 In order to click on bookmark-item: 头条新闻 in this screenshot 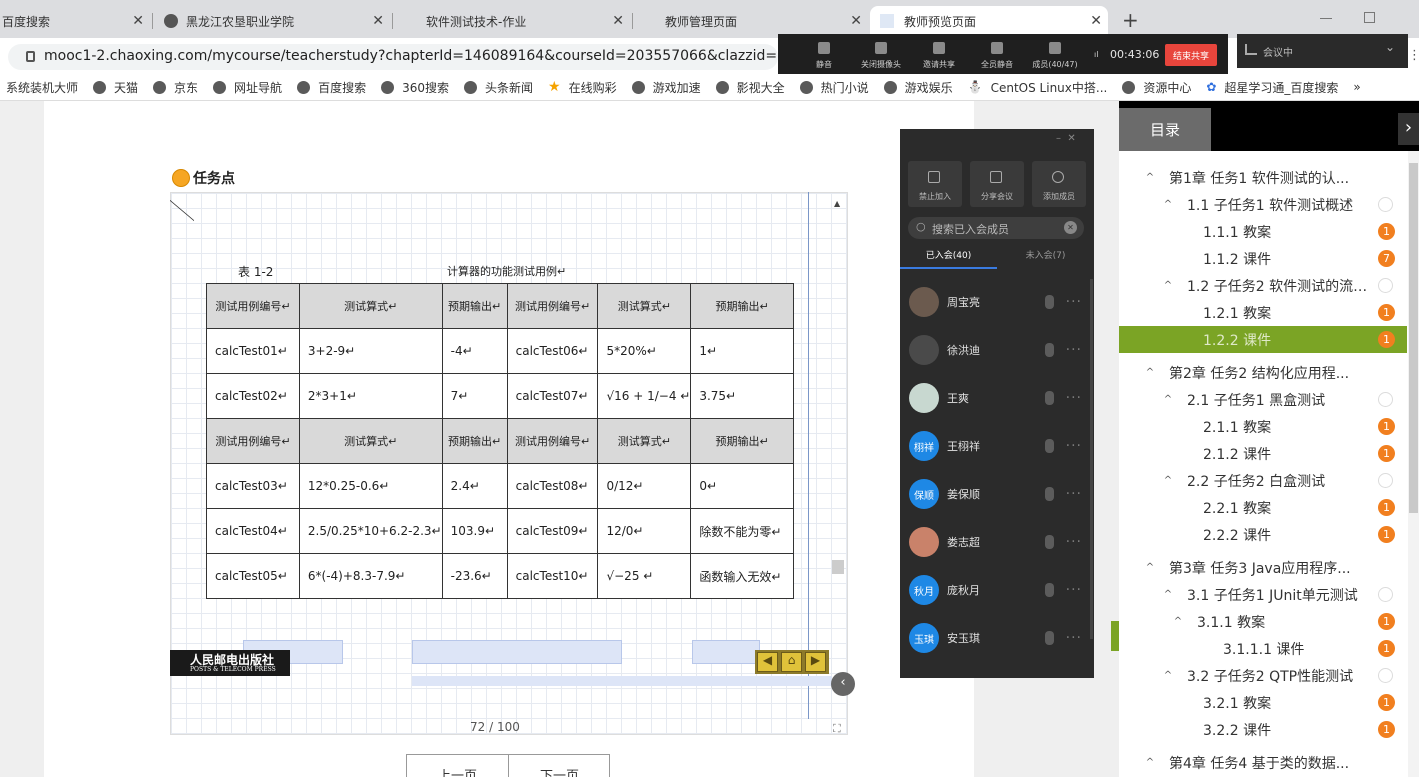, I will do `click(498, 87)`.